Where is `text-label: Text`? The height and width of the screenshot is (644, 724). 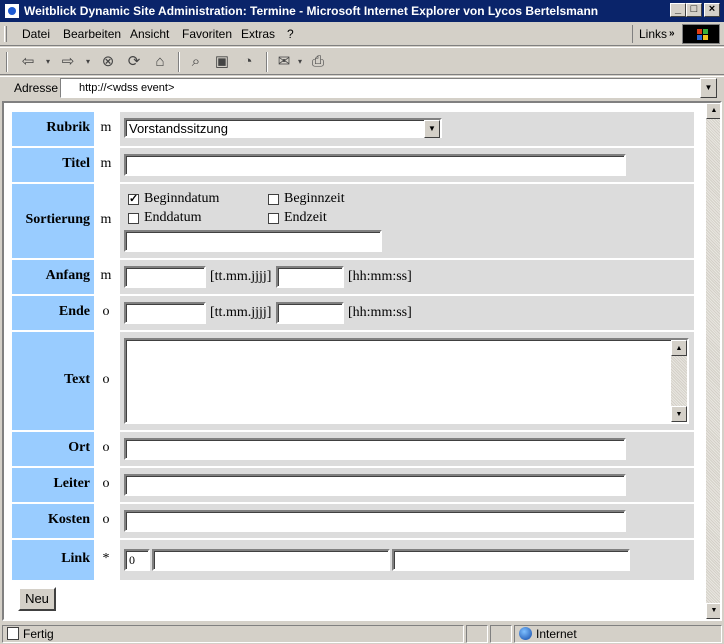
text-label: Text is located at coordinates (53, 381).